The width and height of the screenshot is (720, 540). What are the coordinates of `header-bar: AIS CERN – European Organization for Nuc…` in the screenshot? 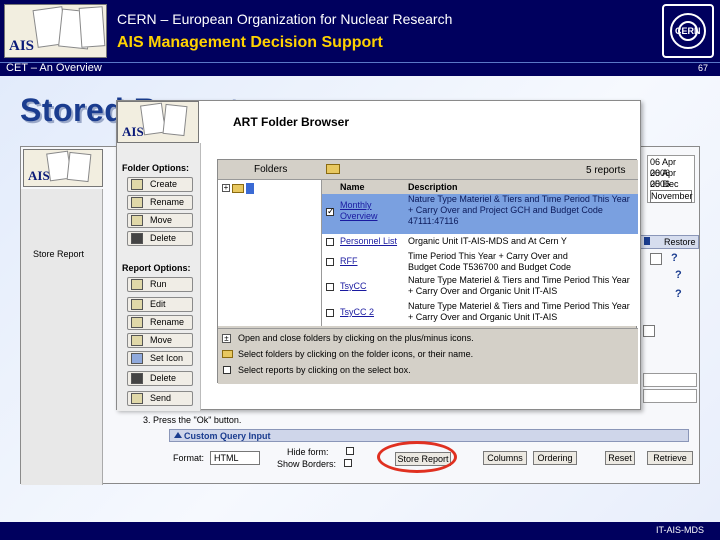 It's located at (360, 31).